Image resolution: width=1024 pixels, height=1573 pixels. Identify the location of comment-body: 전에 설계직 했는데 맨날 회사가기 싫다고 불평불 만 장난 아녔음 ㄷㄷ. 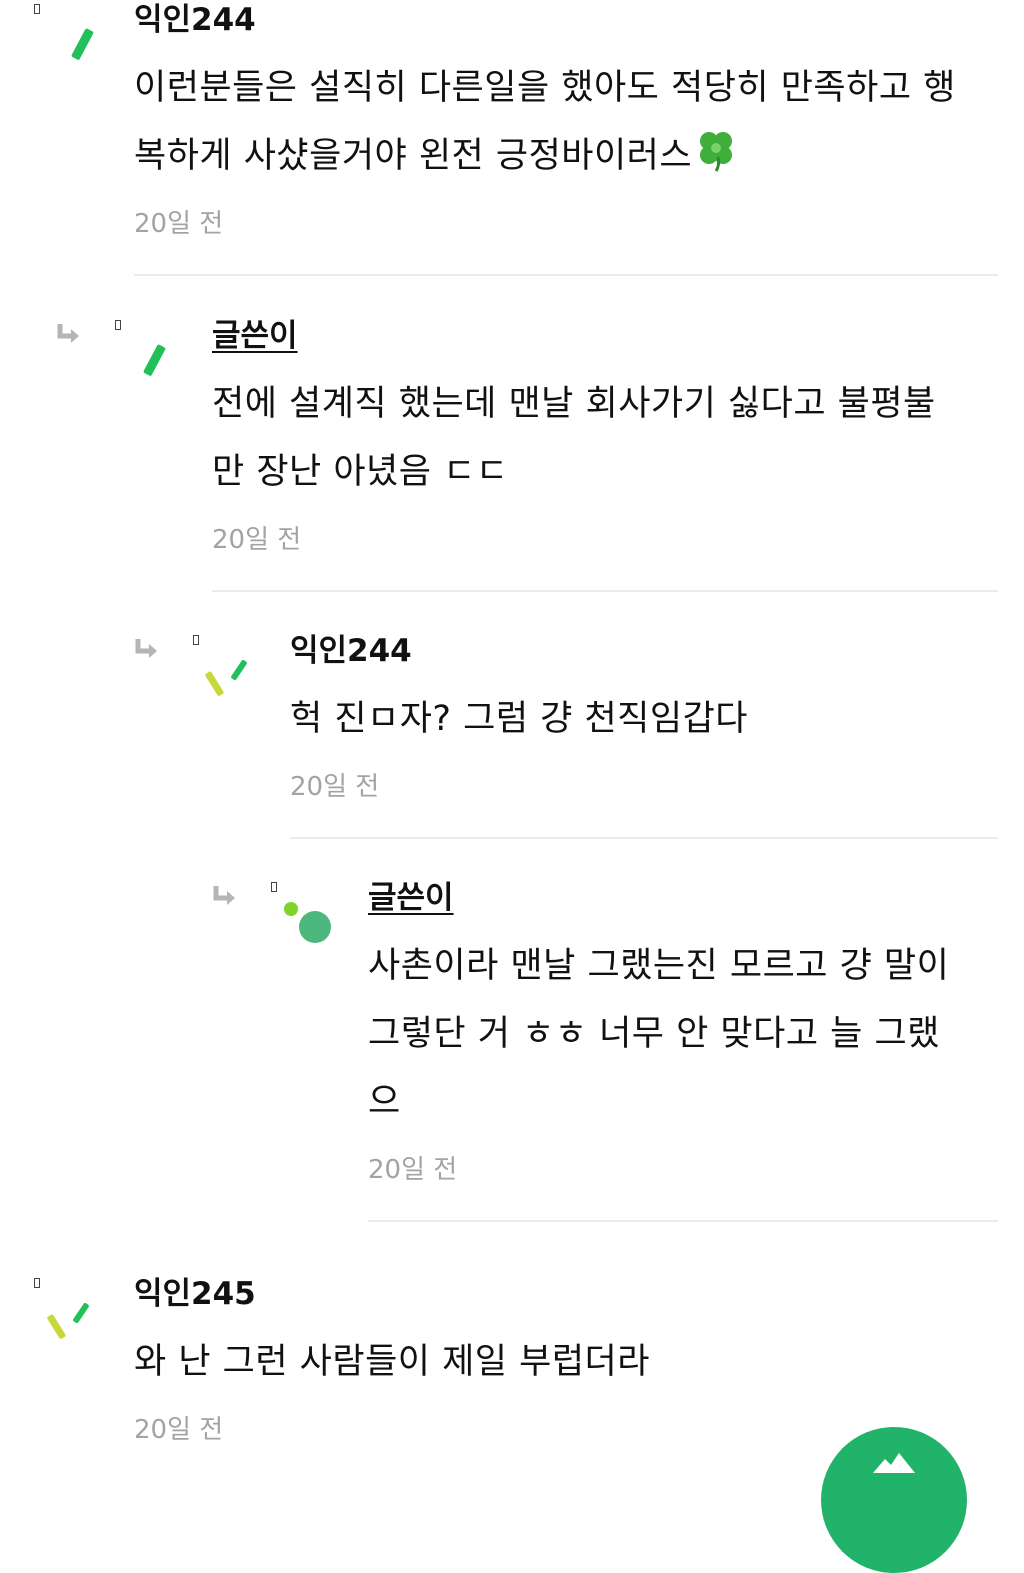
(574, 438).